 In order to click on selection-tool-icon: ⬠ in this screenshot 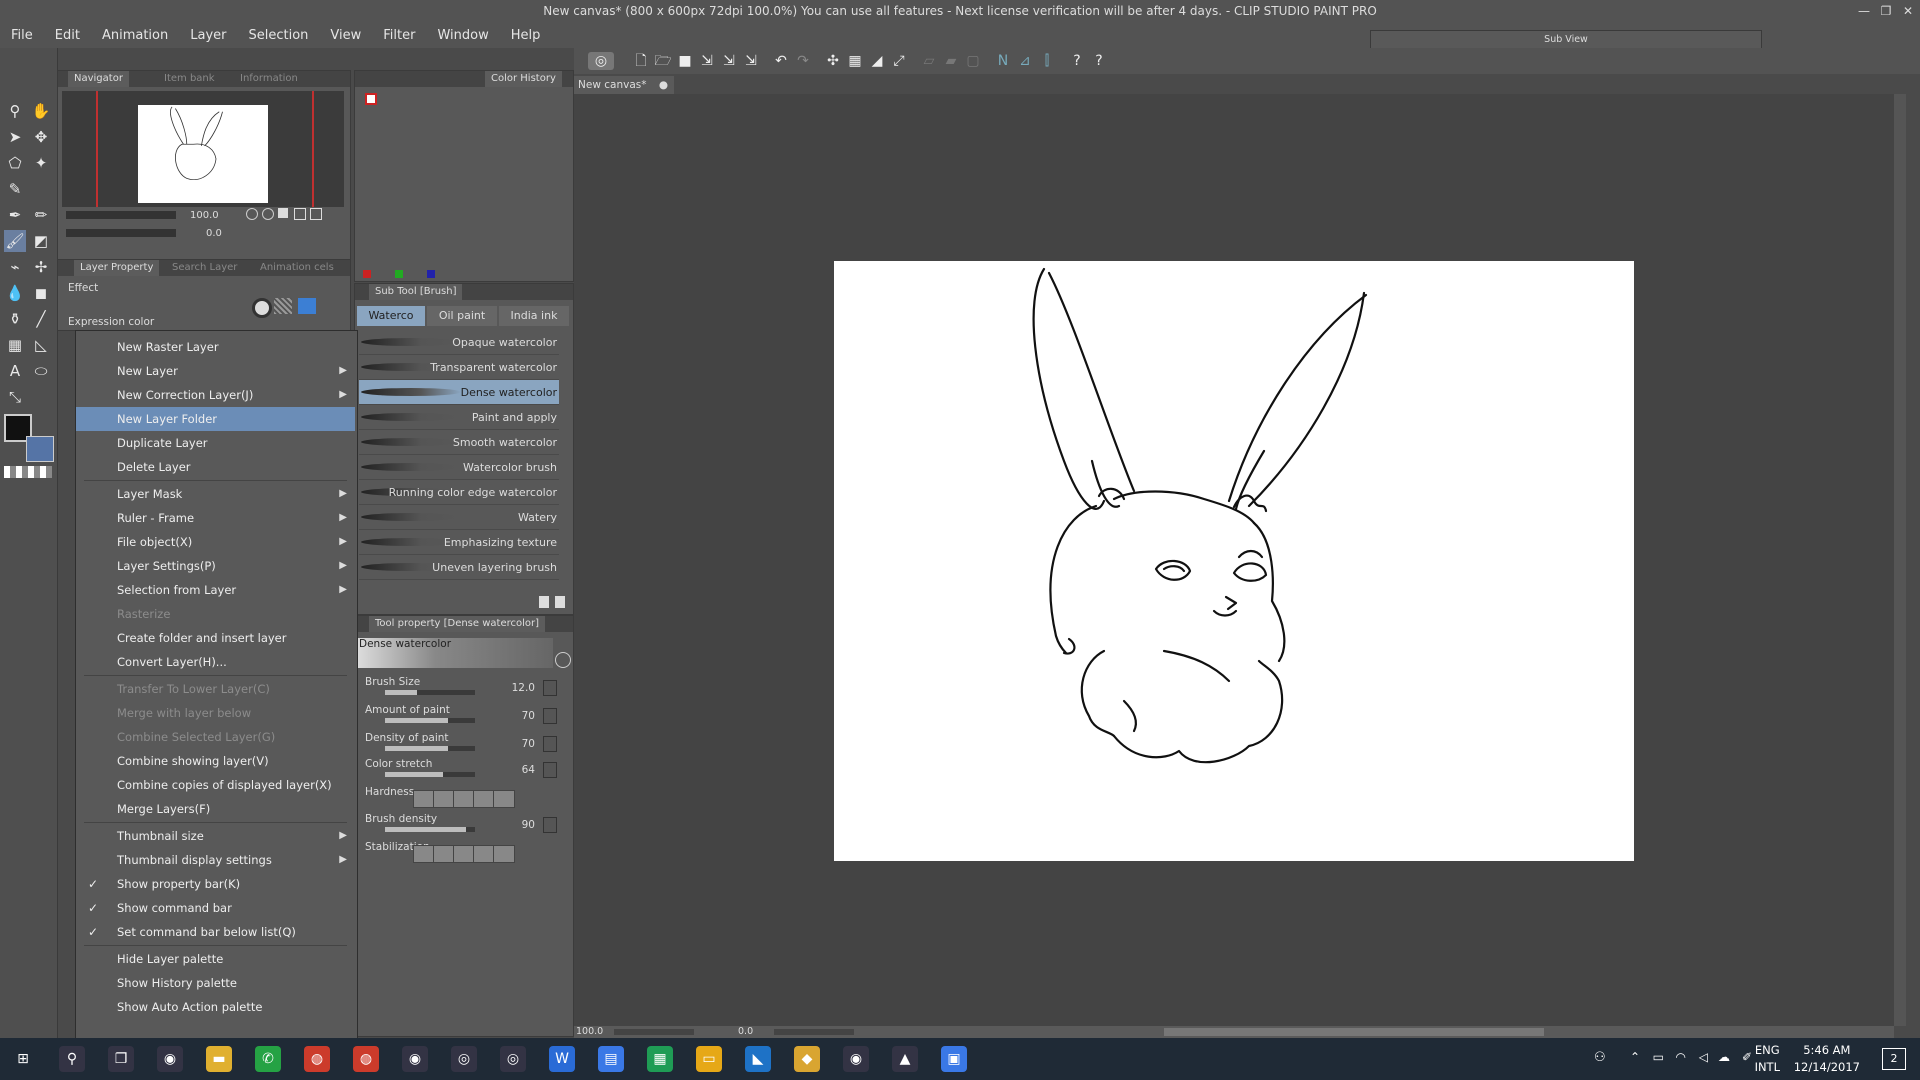, I will do `click(15, 163)`.